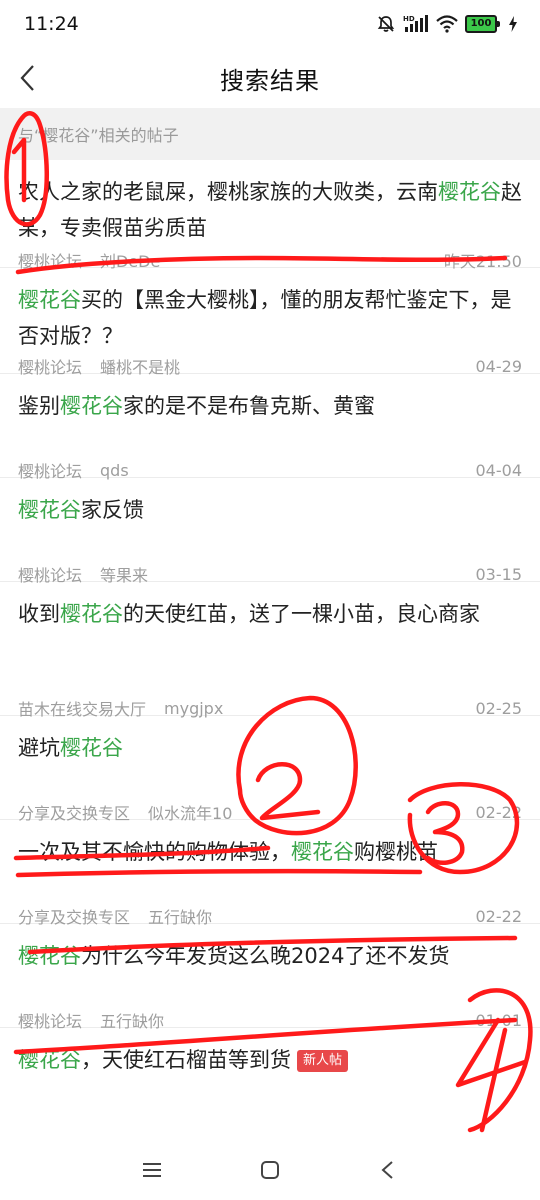 The width and height of the screenshot is (540, 1200). I want to click on post-time: 03-15, so click(499, 574).